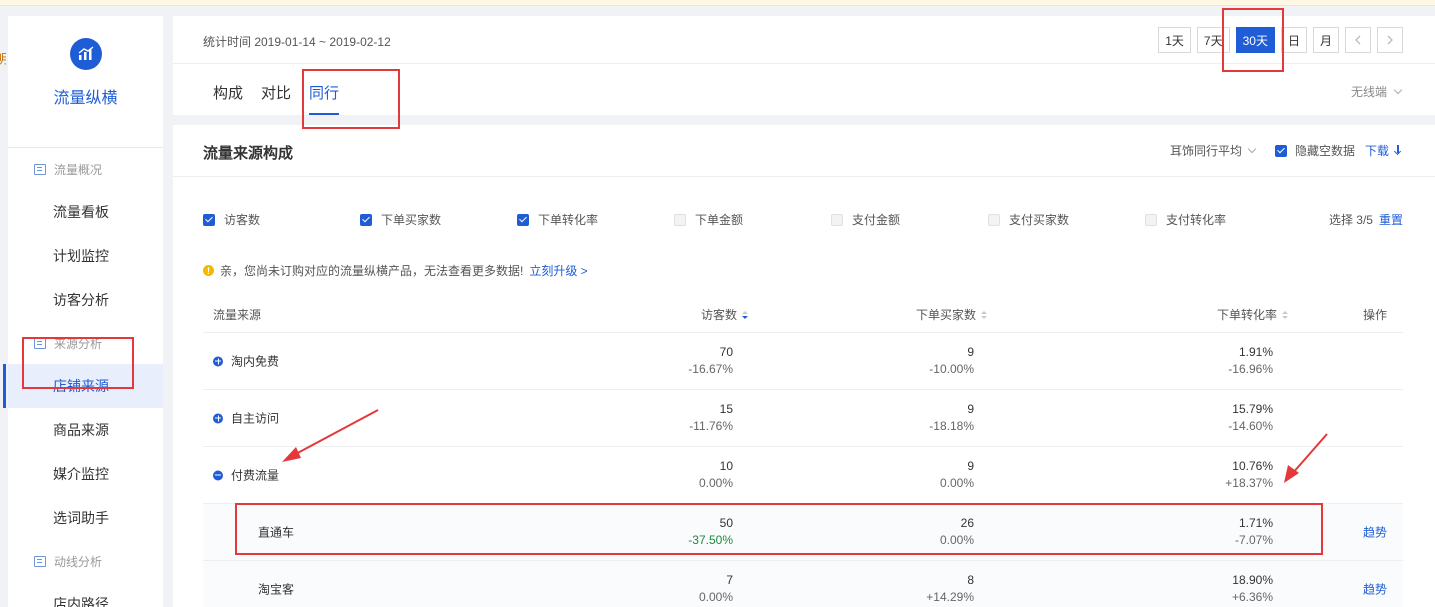 This screenshot has width=1435, height=607. I want to click on prev-period-button, so click(1358, 40).